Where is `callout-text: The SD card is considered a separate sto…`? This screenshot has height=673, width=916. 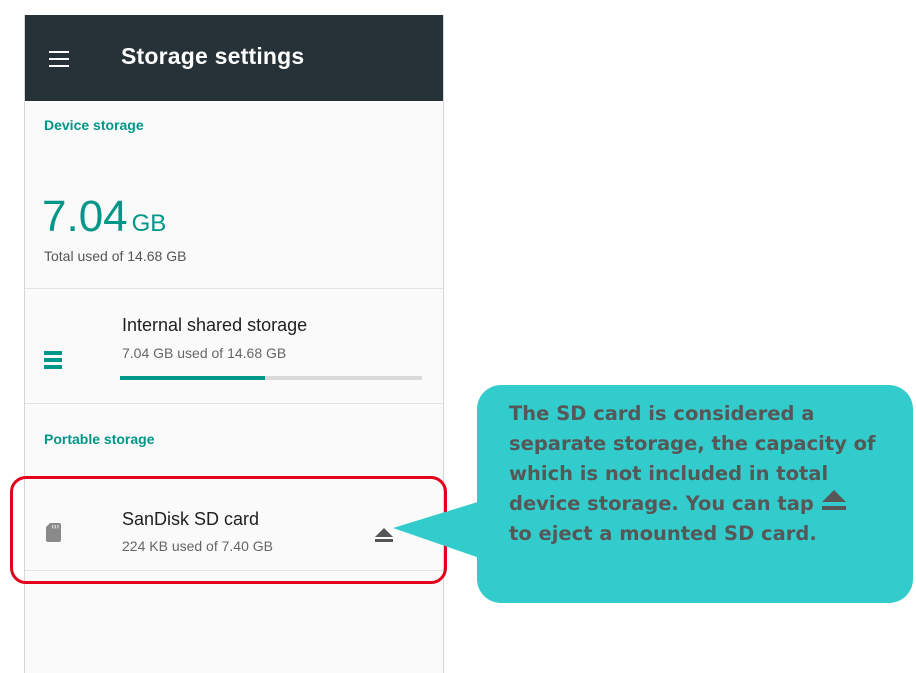 callout-text: The SD card is considered a separate sto… is located at coordinates (692, 458).